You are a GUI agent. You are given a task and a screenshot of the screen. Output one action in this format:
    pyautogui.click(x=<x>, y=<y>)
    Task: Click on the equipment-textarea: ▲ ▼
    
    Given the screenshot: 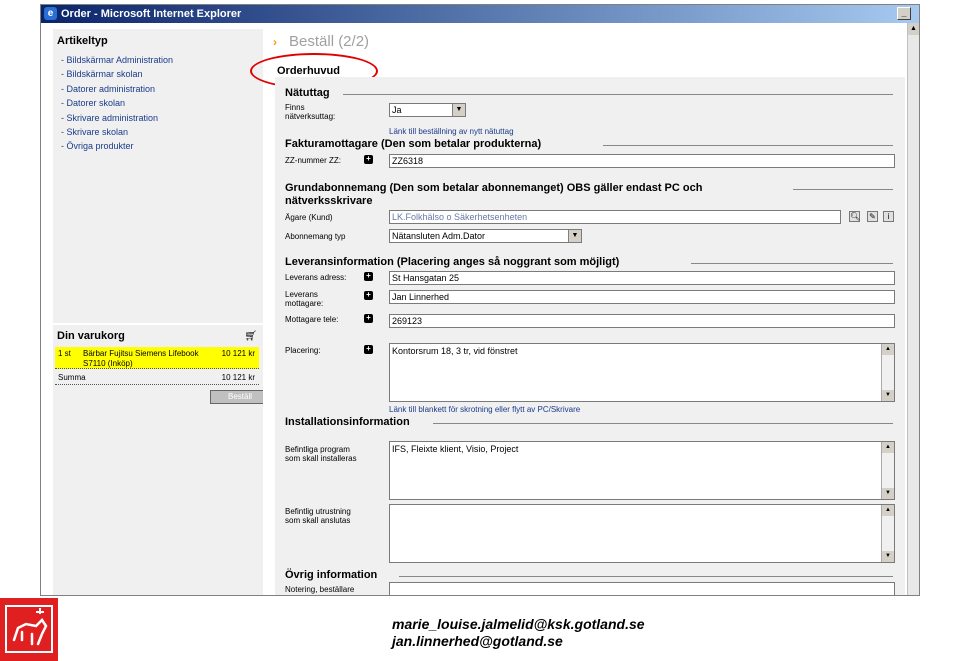 What is the action you would take?
    pyautogui.click(x=642, y=533)
    